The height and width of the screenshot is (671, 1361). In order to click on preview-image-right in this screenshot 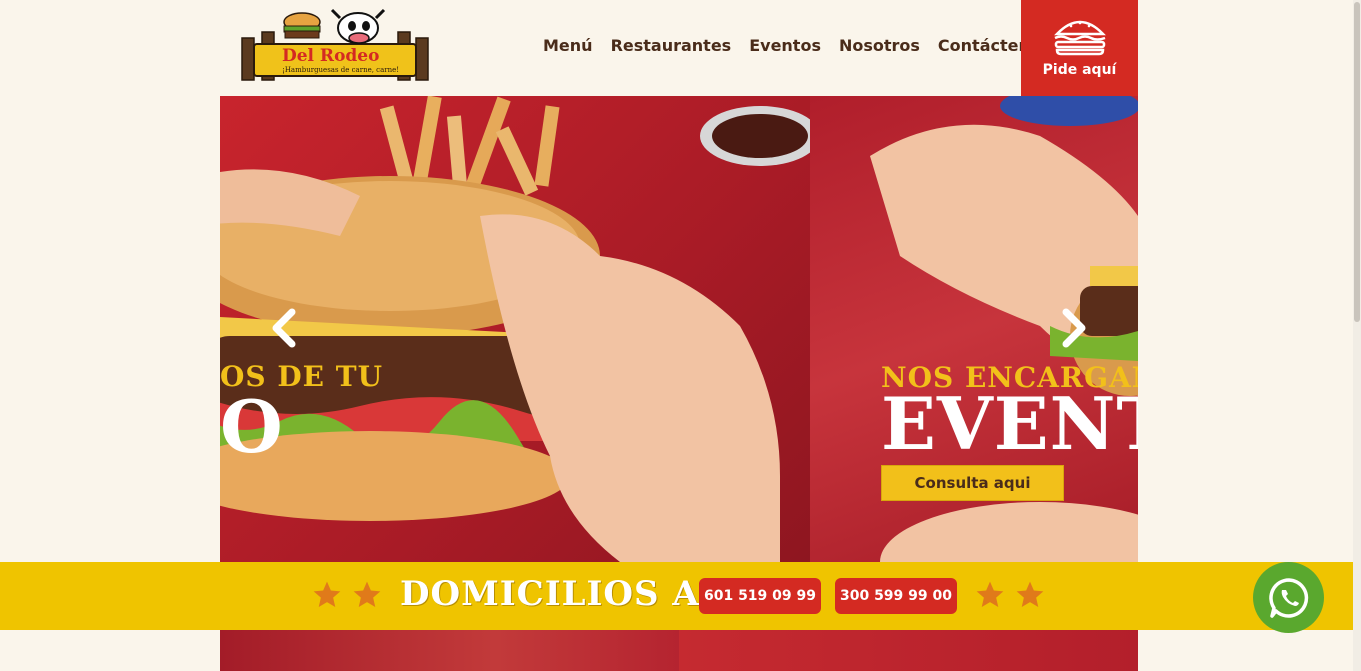, I will do `click(908, 650)`.